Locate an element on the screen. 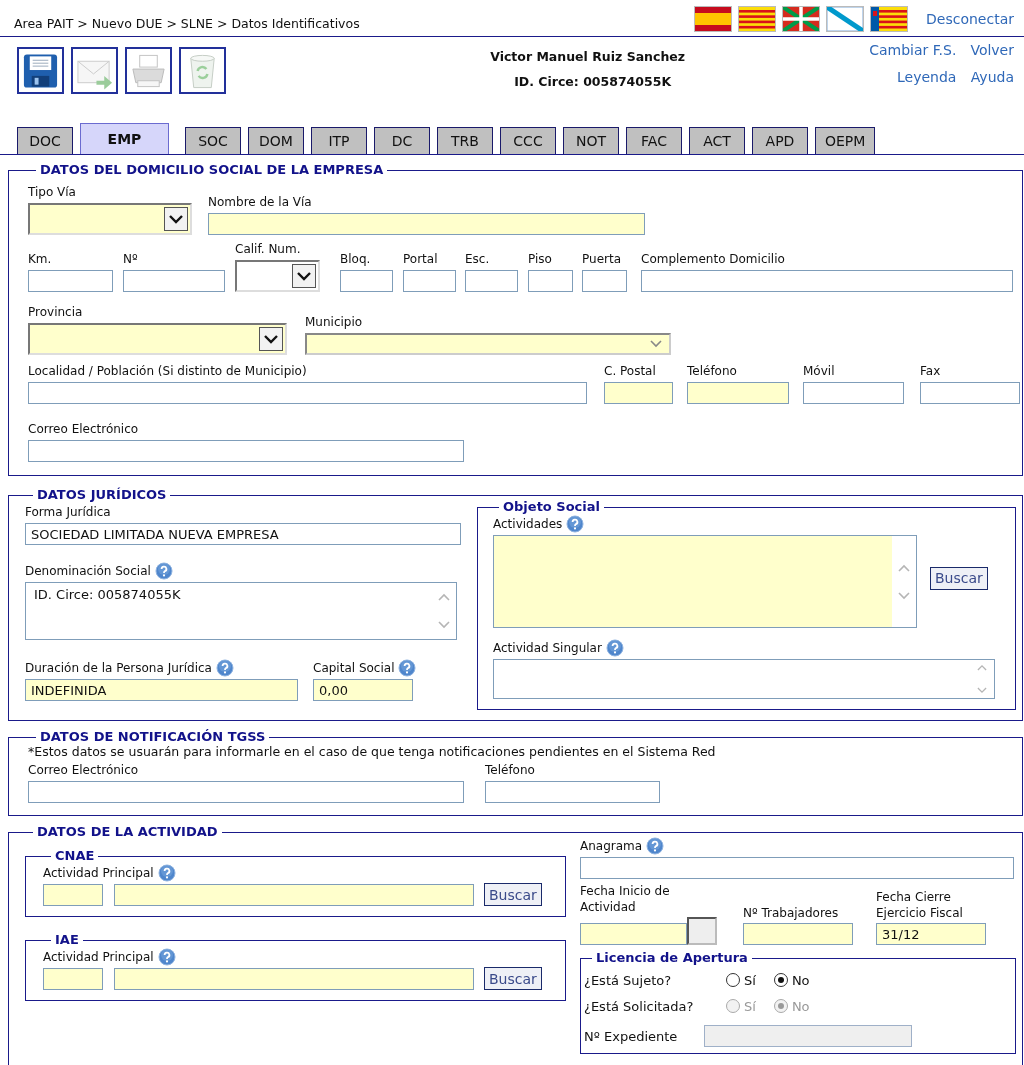 Image resolution: width=1024 pixels, height=1065 pixels. tab: TRB is located at coordinates (465, 140).